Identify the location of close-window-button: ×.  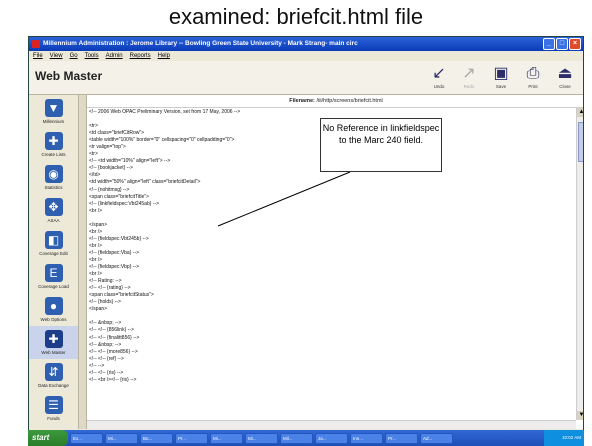
(575, 44).